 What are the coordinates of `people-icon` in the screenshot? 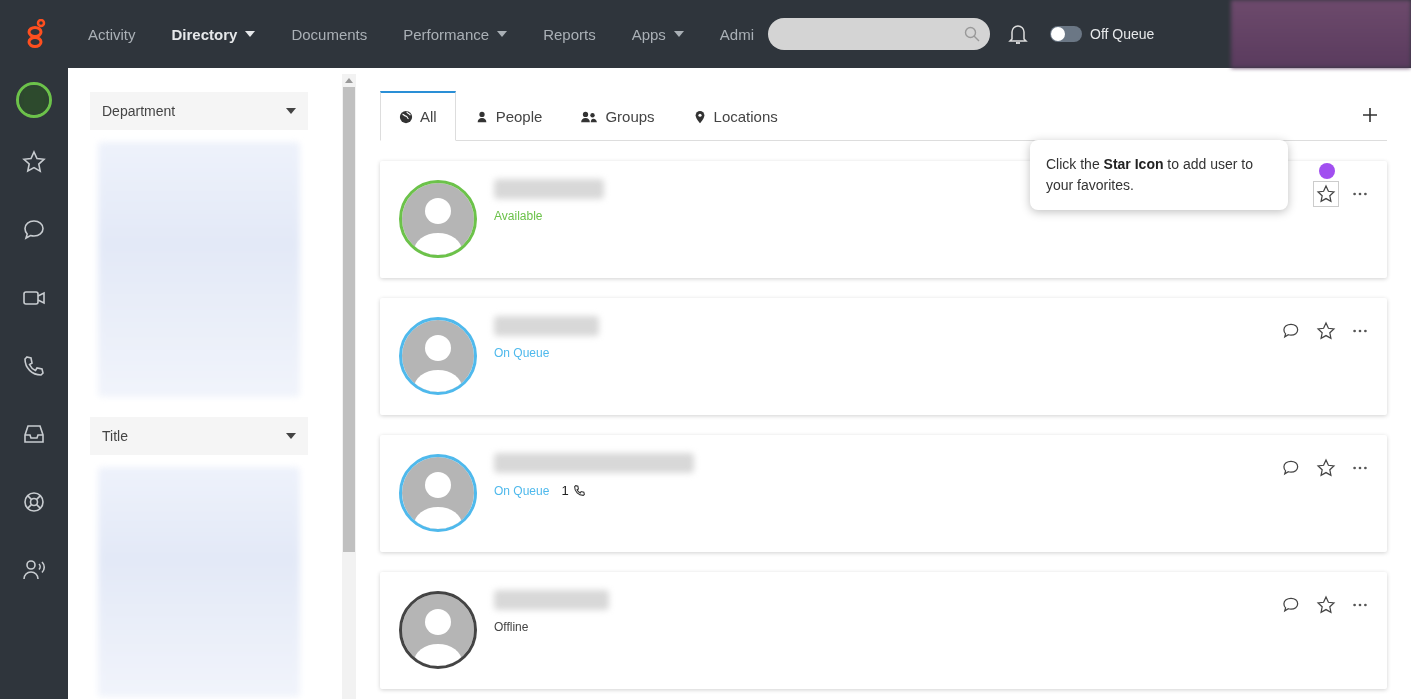 It's located at (589, 116).